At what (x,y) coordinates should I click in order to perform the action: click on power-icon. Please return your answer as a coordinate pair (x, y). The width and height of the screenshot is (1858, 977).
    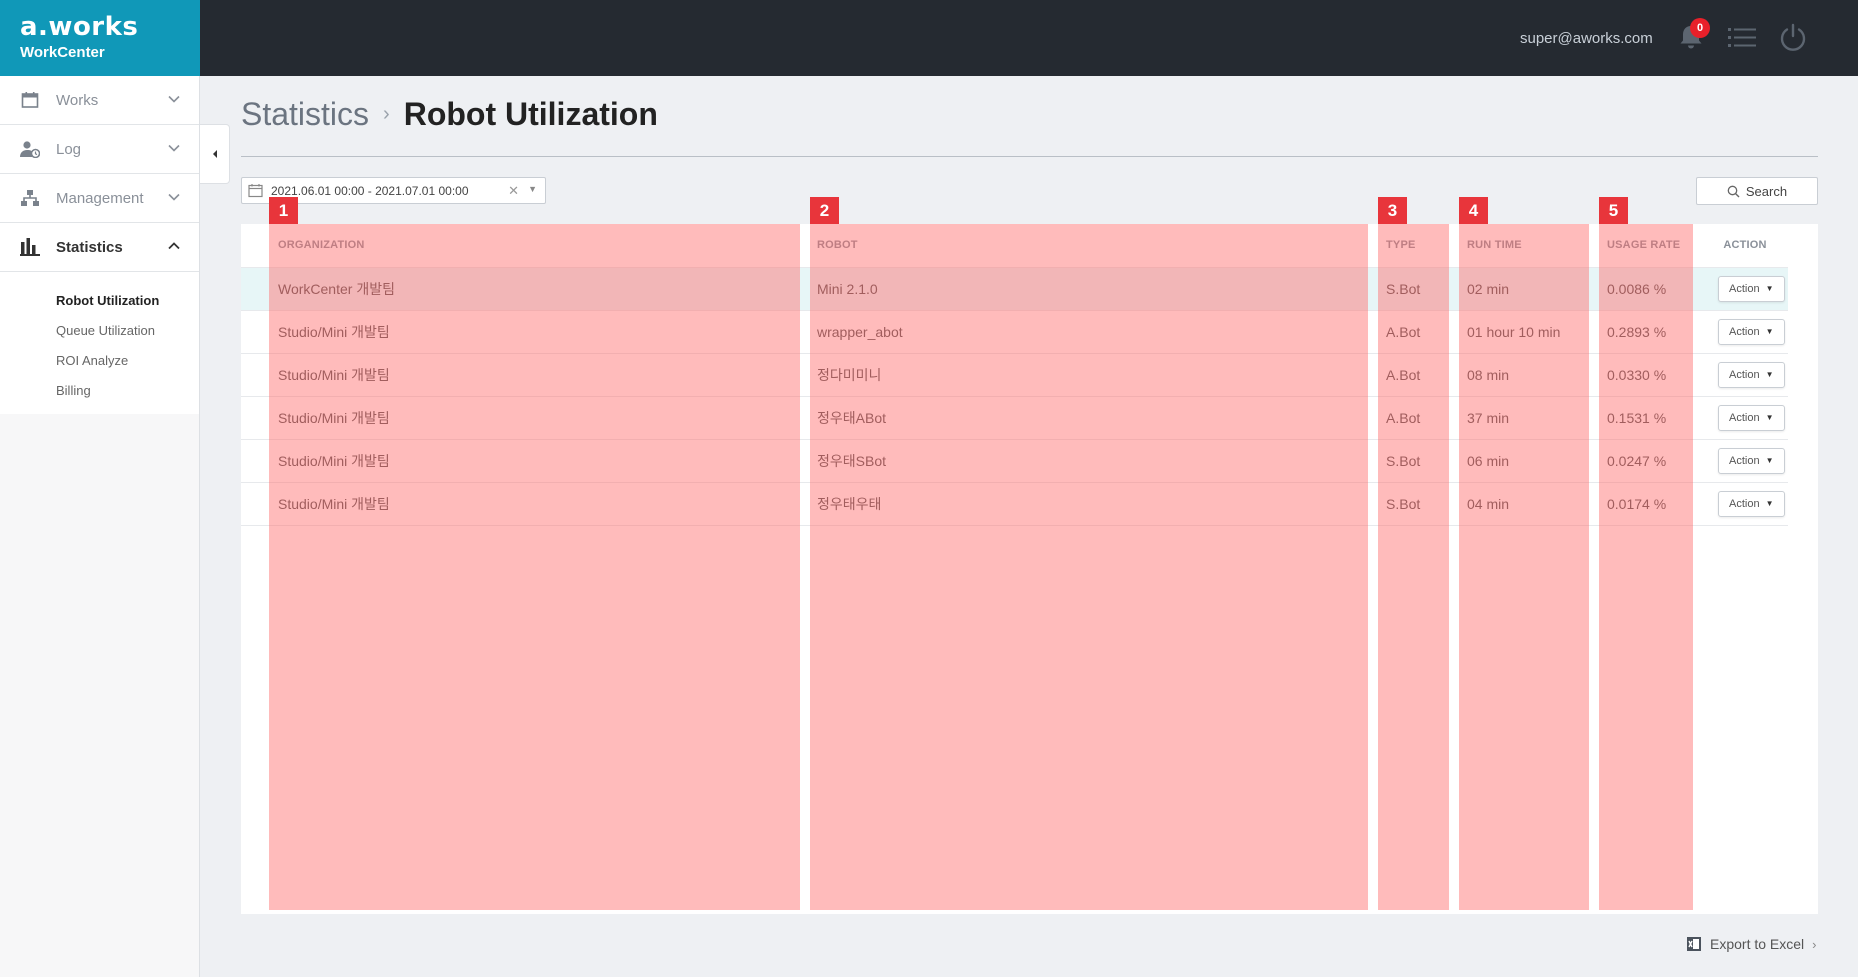
    Looking at the image, I should click on (1793, 37).